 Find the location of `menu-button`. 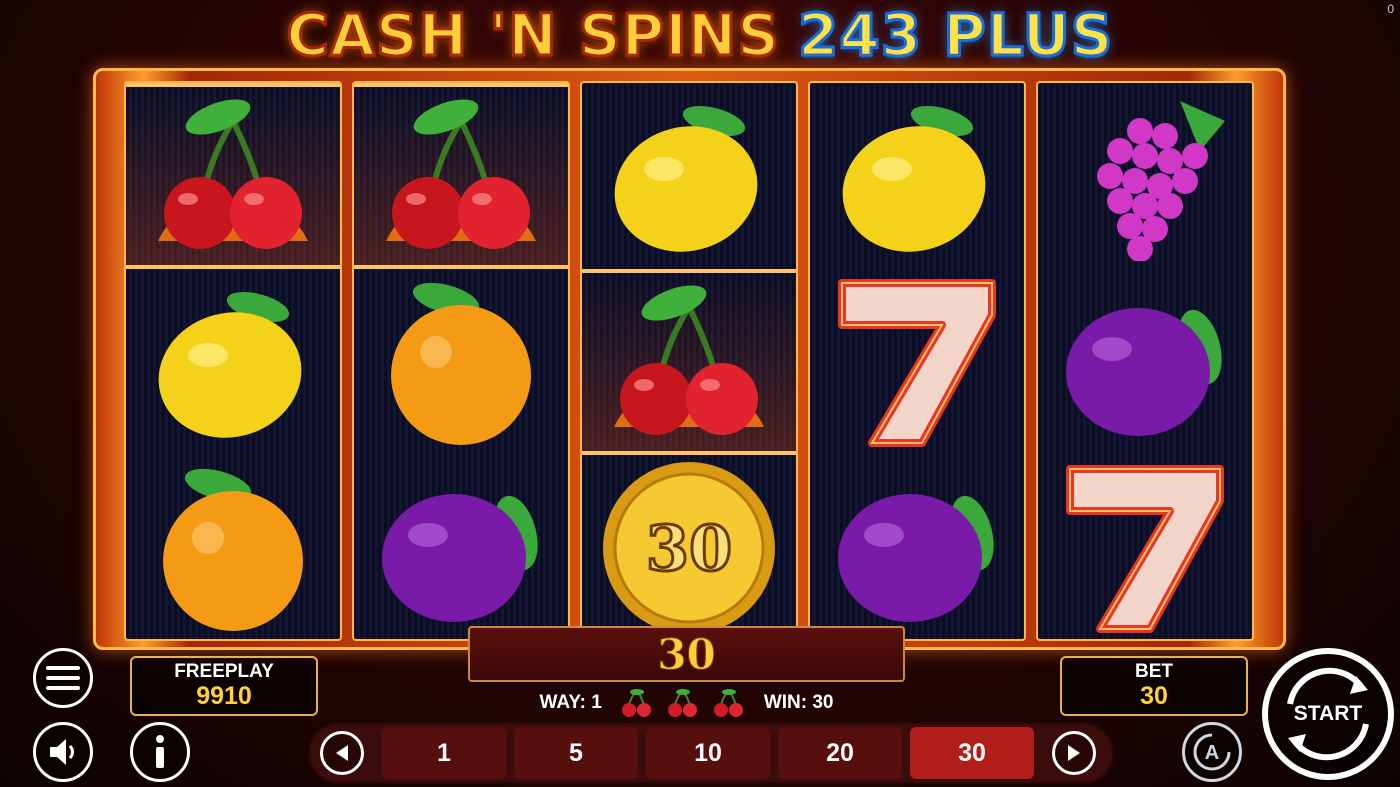

menu-button is located at coordinates (63, 678).